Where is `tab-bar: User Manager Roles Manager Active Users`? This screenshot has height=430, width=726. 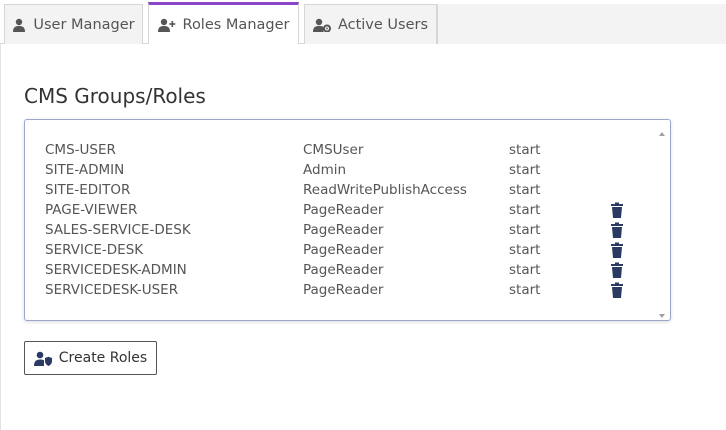
tab-bar: User Manager Roles Manager Active Users is located at coordinates (363, 22).